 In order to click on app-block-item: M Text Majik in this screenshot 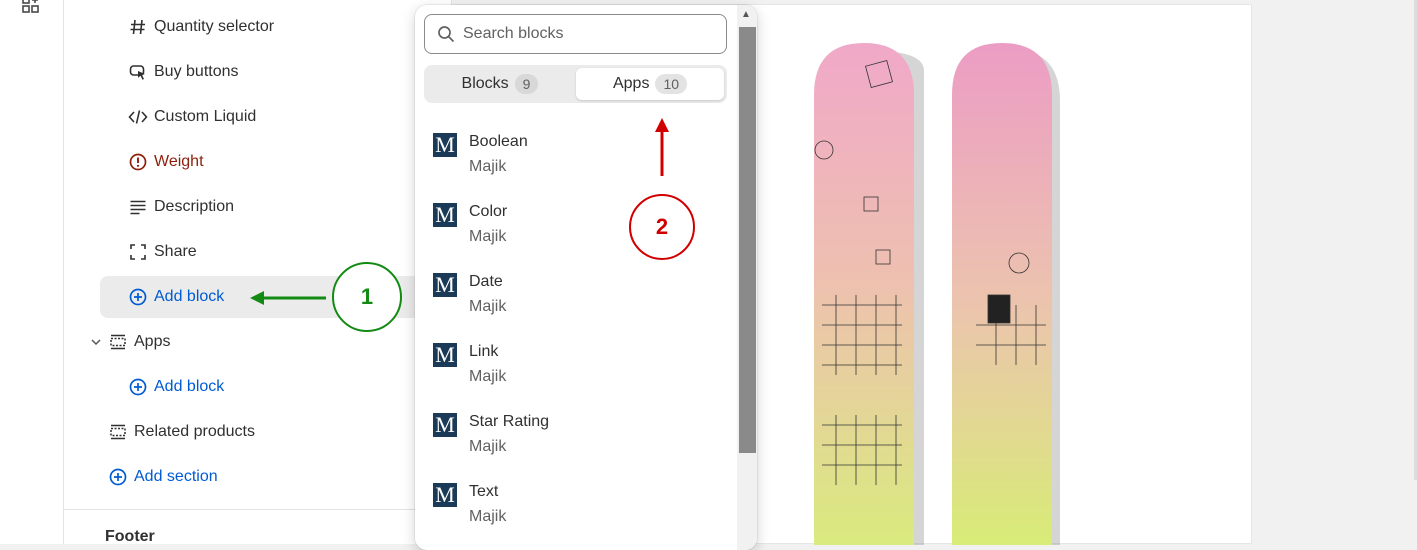, I will do `click(573, 505)`.